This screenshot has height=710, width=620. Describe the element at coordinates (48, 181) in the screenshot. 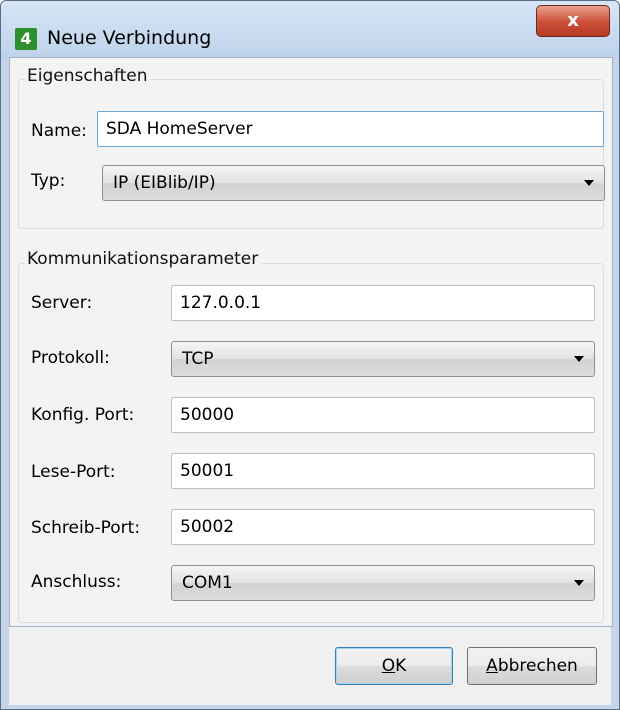

I see `typ-label: Typ:` at that location.